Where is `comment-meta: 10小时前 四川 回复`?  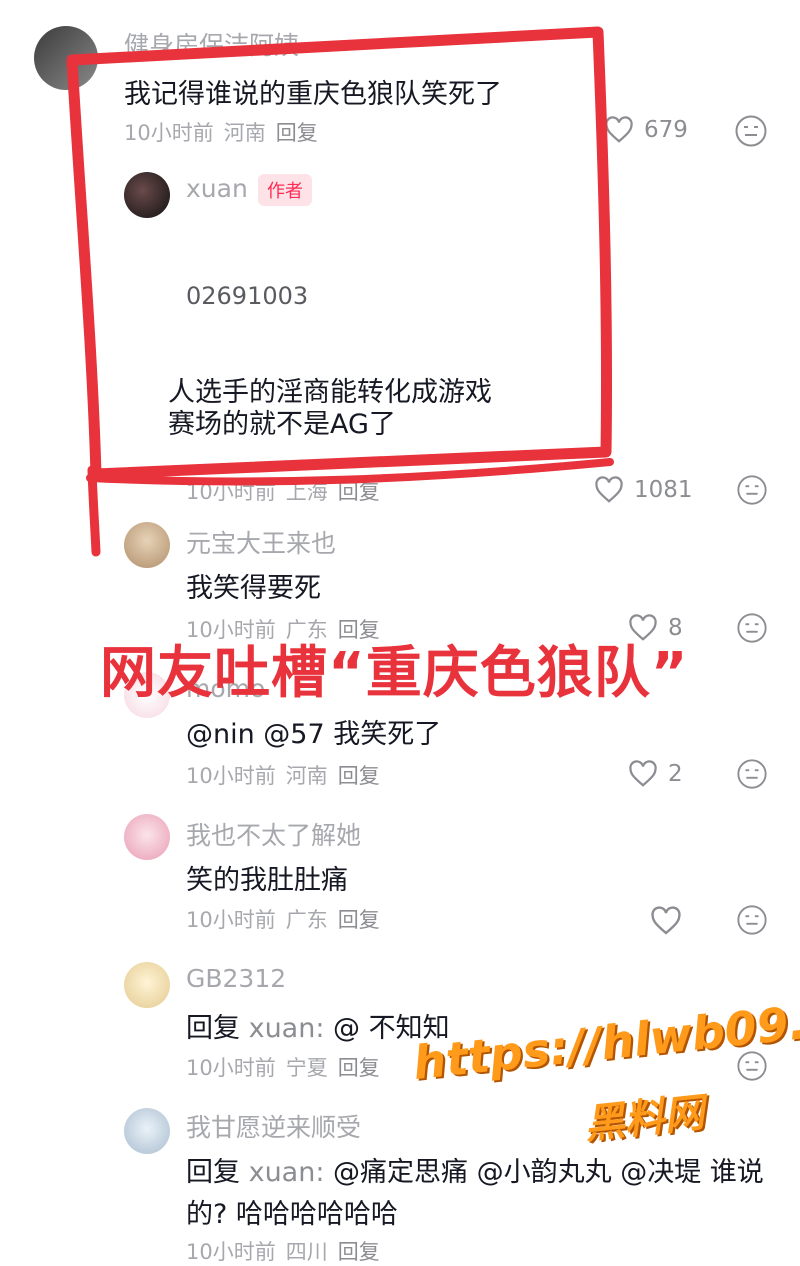 comment-meta: 10小时前 四川 回复 is located at coordinates (288, 1251).